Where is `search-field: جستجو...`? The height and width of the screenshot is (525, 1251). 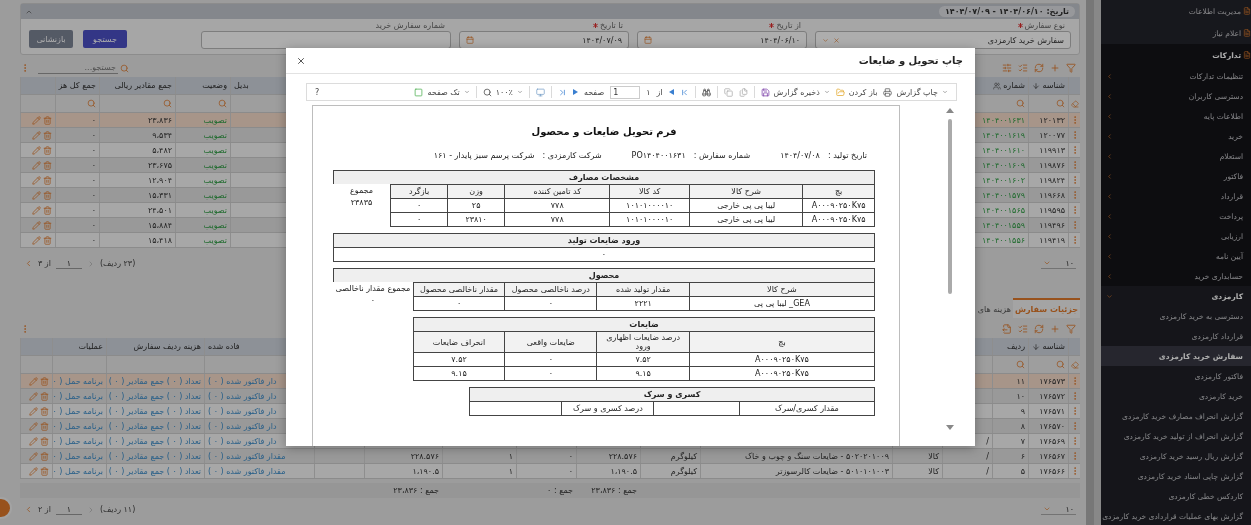
search-field: جستجو... is located at coordinates (78, 68).